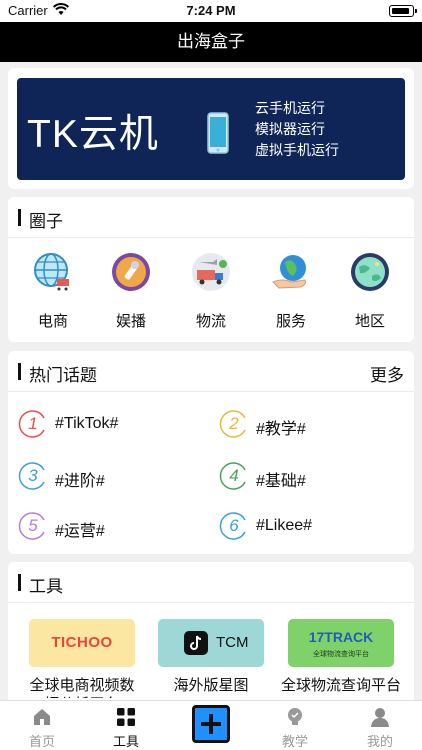 The height and width of the screenshot is (750, 422). I want to click on plus-icon, so click(211, 724).